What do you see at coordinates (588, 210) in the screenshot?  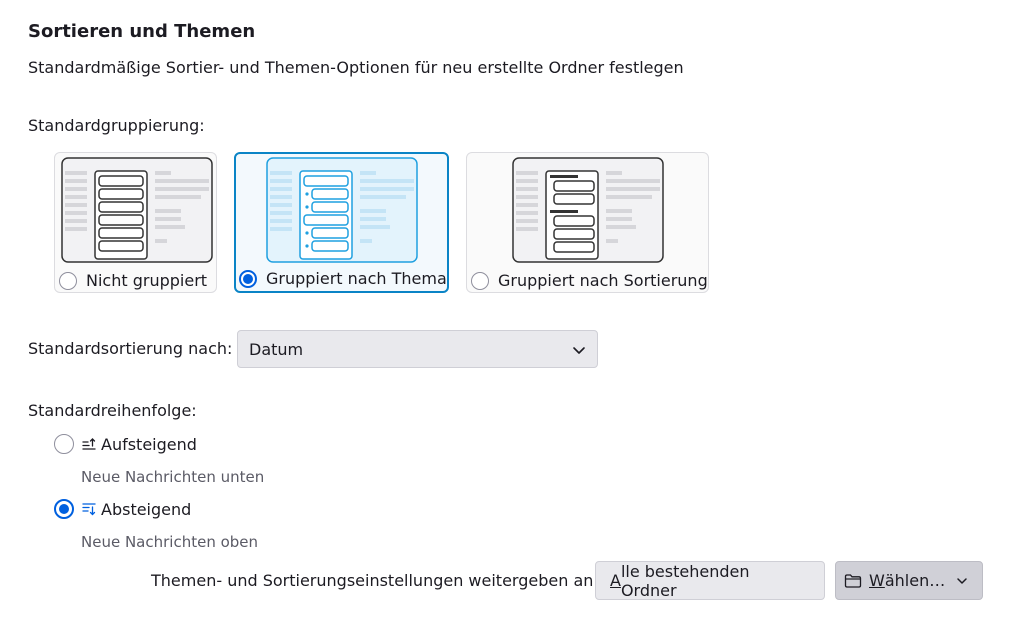 I see `grouped-by-sort-preview-icon` at bounding box center [588, 210].